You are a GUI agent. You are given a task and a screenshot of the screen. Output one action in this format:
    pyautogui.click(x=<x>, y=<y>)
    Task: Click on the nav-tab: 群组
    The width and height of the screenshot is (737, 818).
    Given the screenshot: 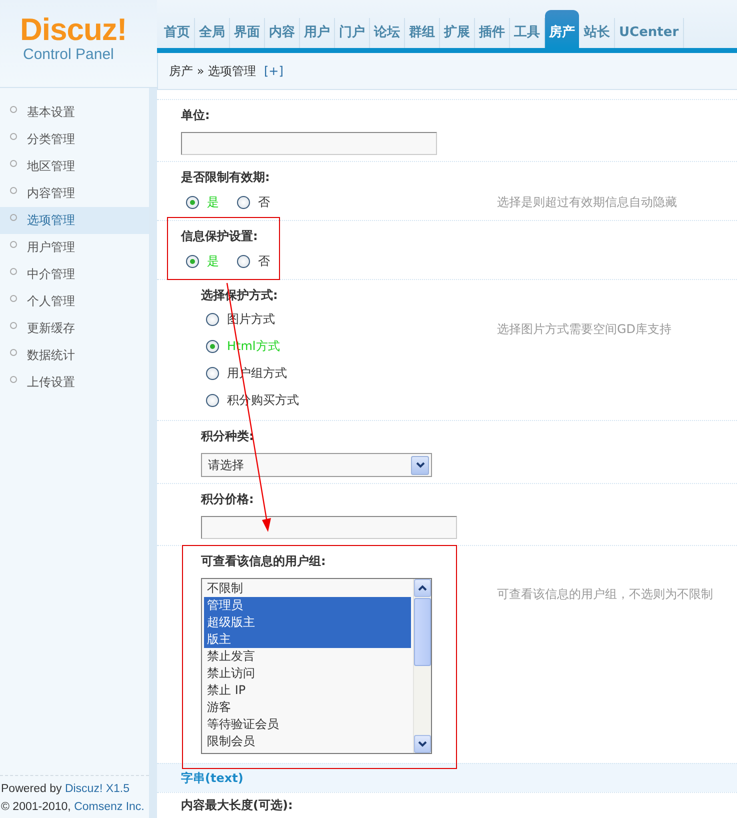 What is the action you would take?
    pyautogui.click(x=422, y=33)
    